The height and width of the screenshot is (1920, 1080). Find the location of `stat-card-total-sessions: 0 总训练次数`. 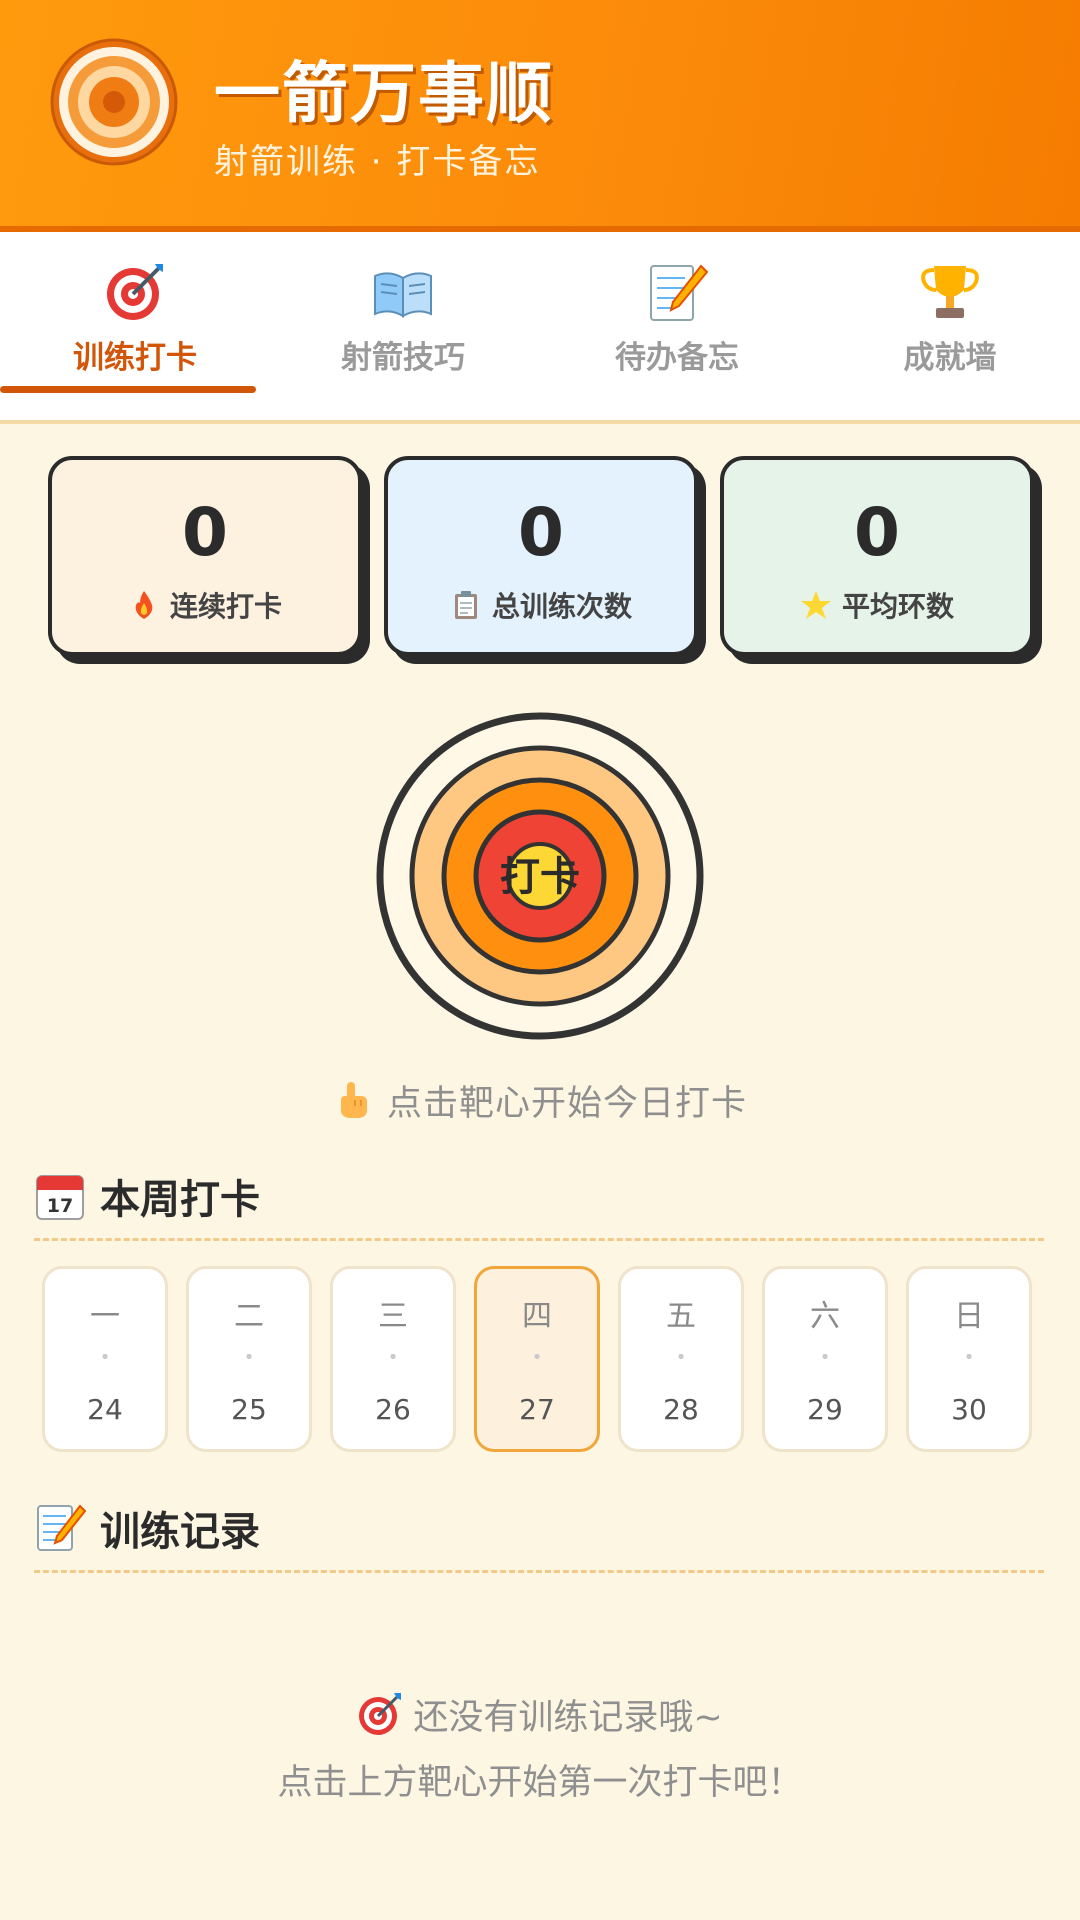

stat-card-total-sessions: 0 总训练次数 is located at coordinates (541, 556).